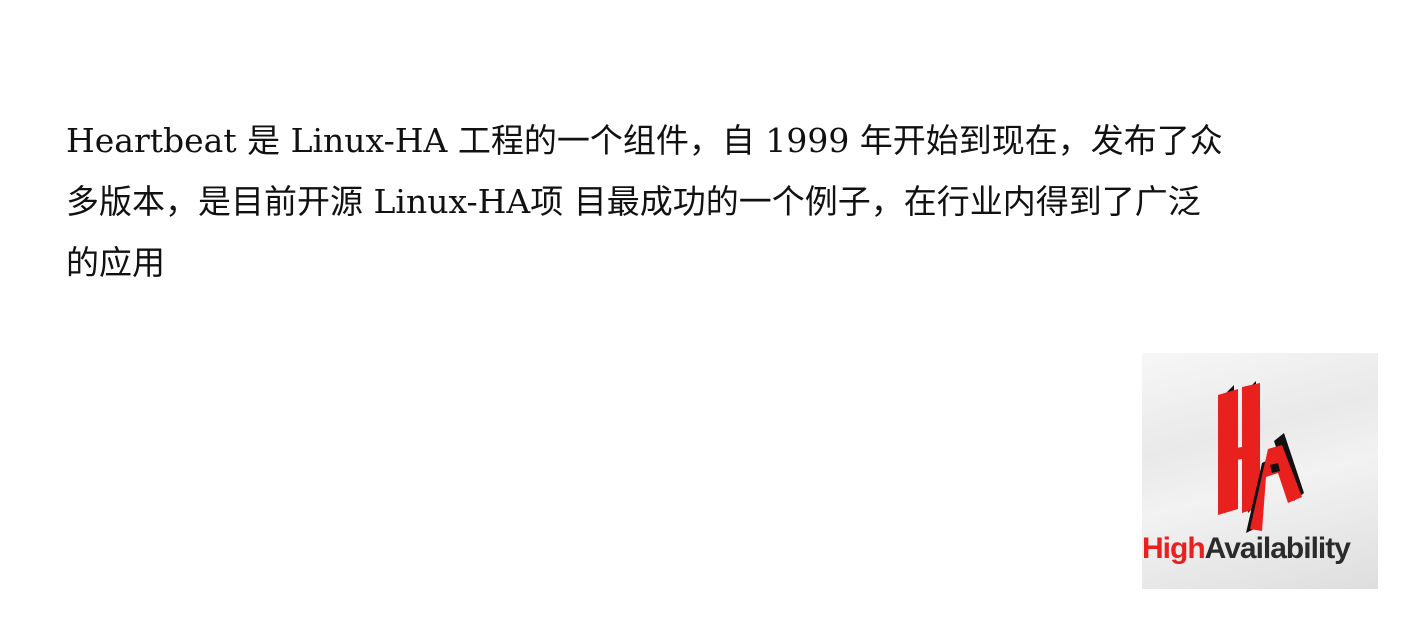  What do you see at coordinates (1277, 548) in the screenshot?
I see `logo-word-availability: Availability` at bounding box center [1277, 548].